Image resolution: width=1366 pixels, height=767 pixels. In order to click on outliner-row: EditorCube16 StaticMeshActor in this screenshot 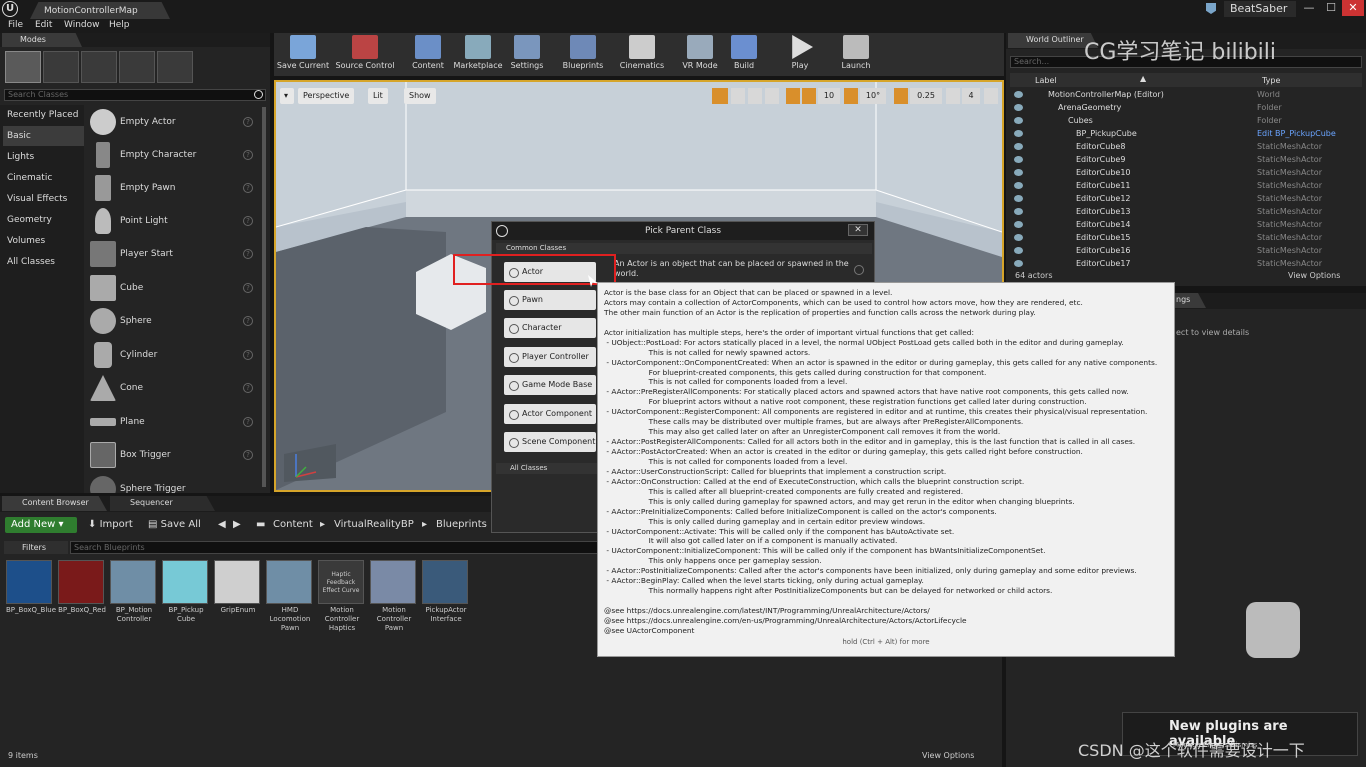, I will do `click(1185, 251)`.